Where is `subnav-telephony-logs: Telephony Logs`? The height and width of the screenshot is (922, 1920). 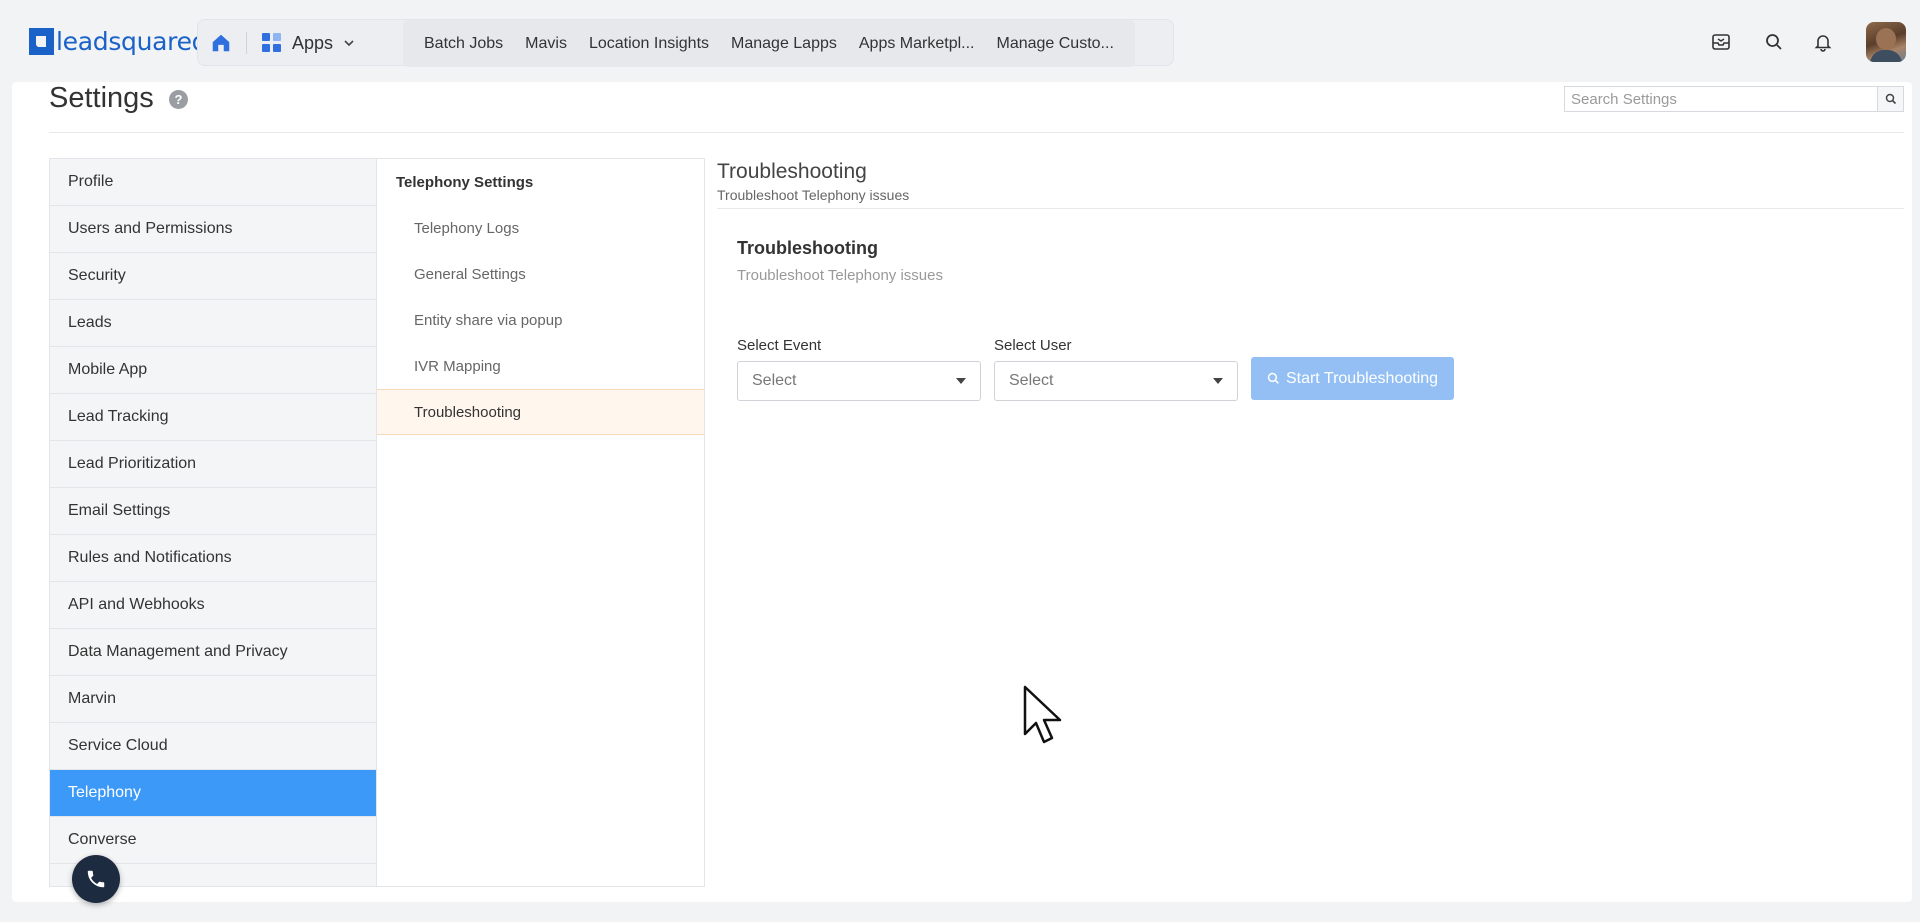 subnav-telephony-logs: Telephony Logs is located at coordinates (540, 228).